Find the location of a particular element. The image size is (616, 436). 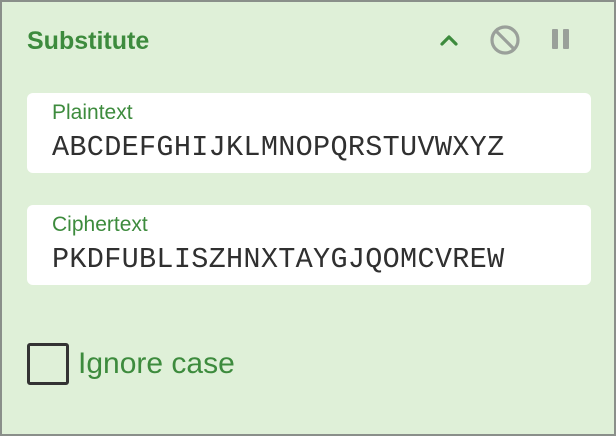

ignore-case-checkbox is located at coordinates (48, 364).